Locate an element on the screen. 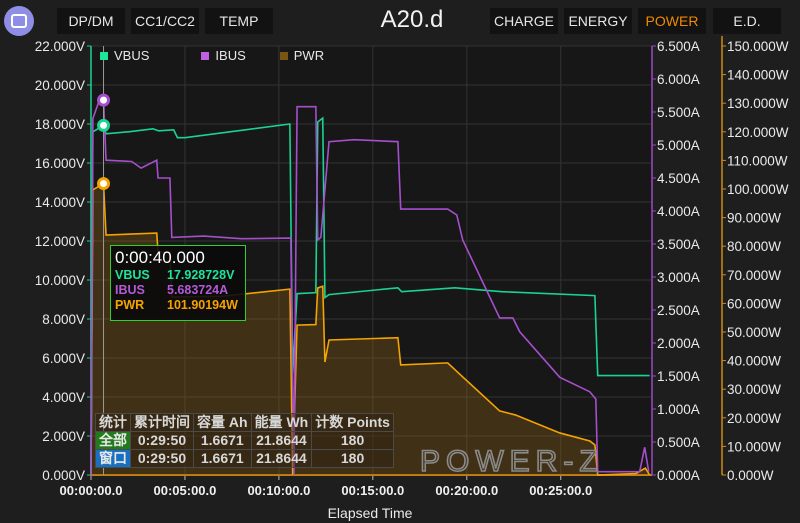 This screenshot has height=523, width=800. ibus-tick-label: 4.500A is located at coordinates (678, 178).